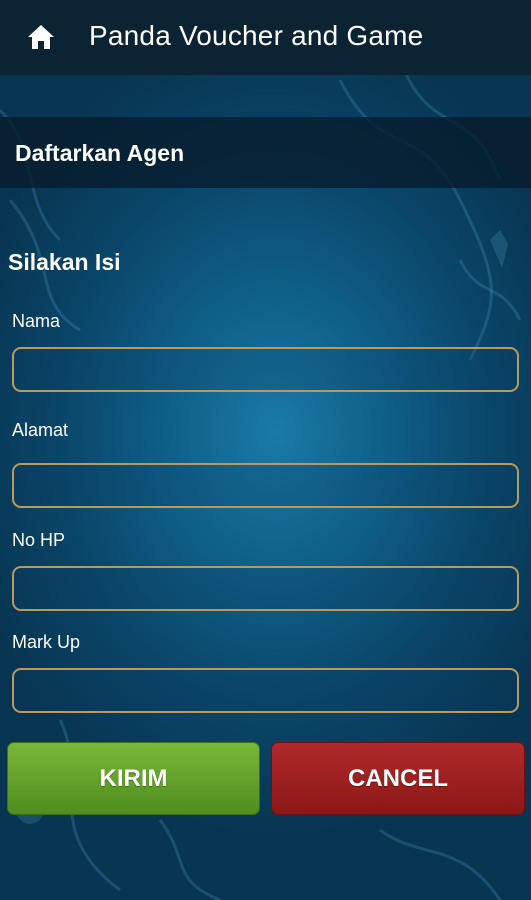 The image size is (531, 900). I want to click on section-header: Daftarkan Agen, so click(265, 152).